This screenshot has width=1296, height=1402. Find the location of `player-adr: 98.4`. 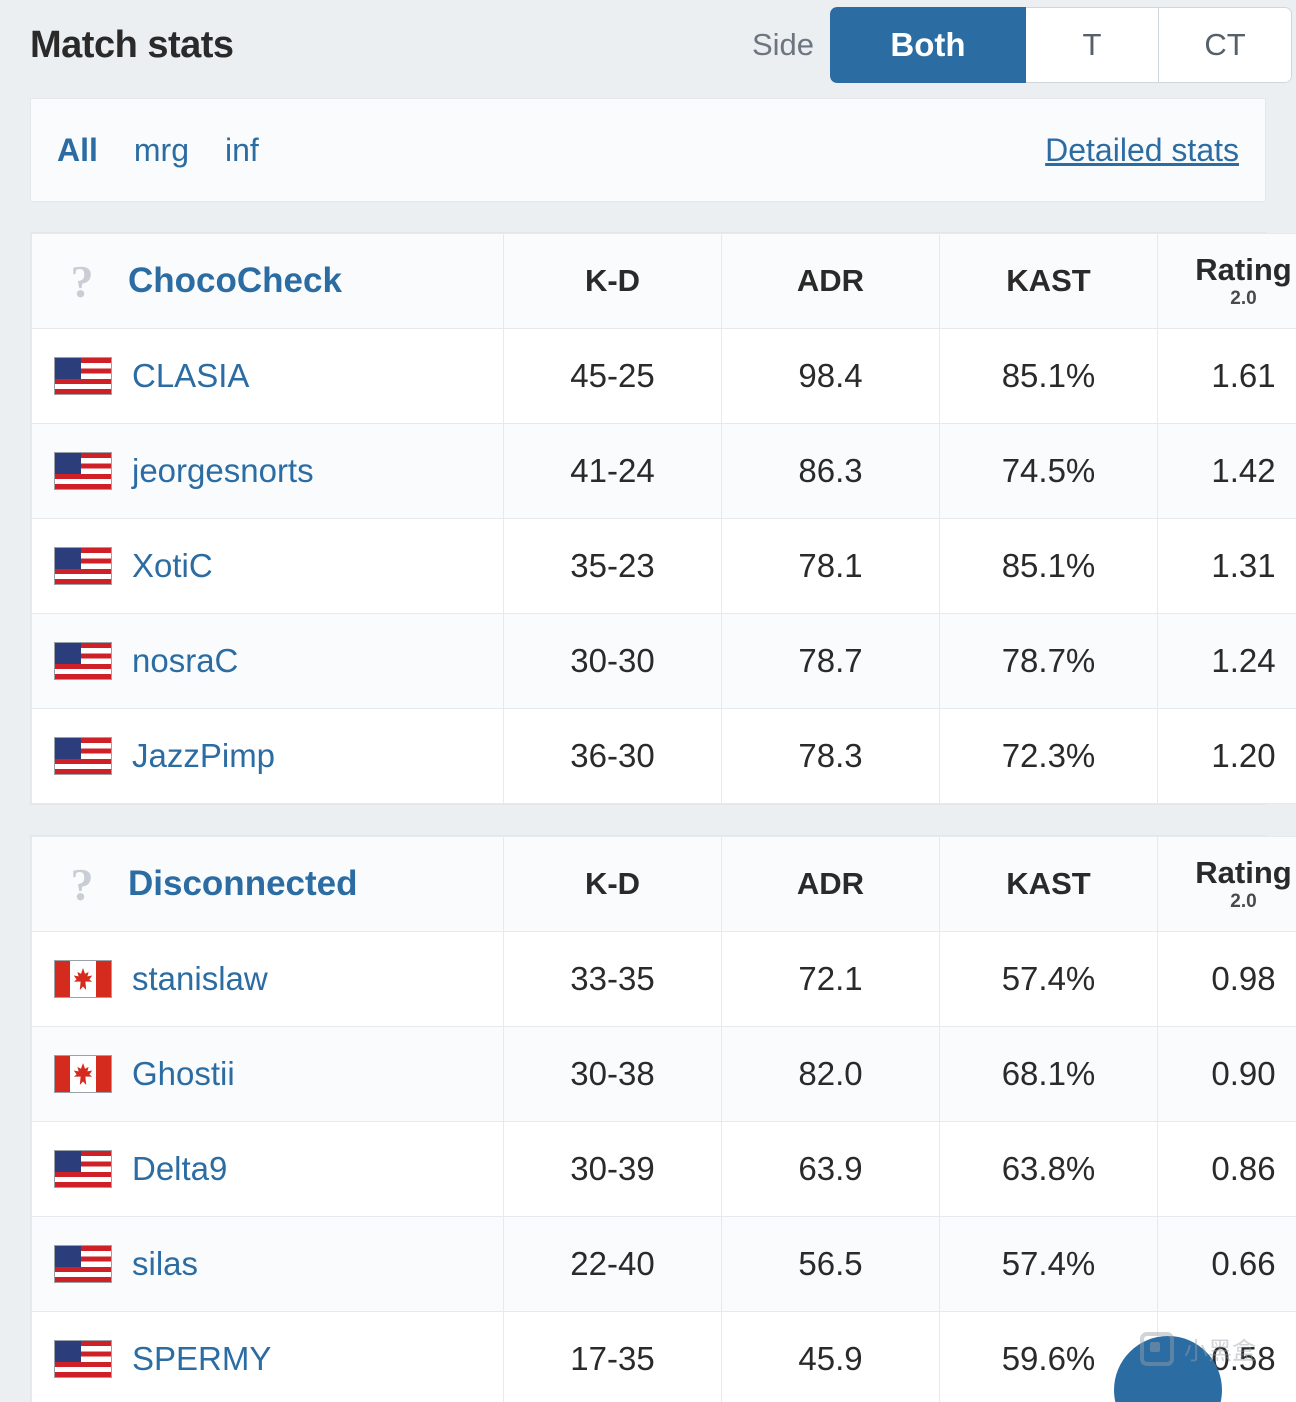

player-adr: 98.4 is located at coordinates (830, 376).